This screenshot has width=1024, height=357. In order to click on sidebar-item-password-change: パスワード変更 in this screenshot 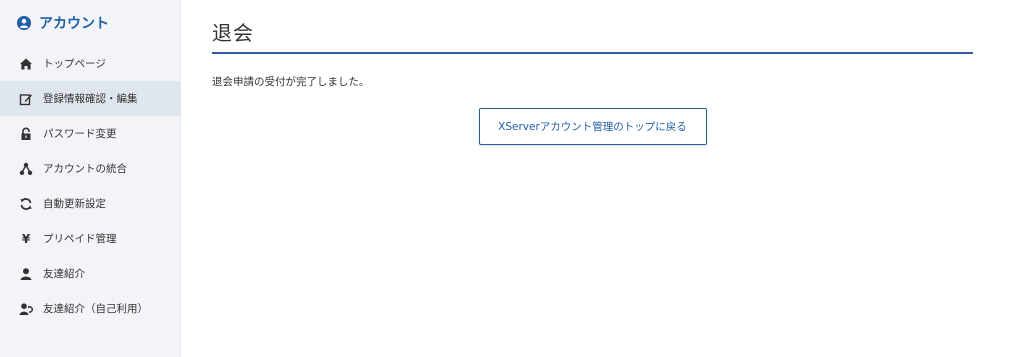, I will do `click(90, 133)`.